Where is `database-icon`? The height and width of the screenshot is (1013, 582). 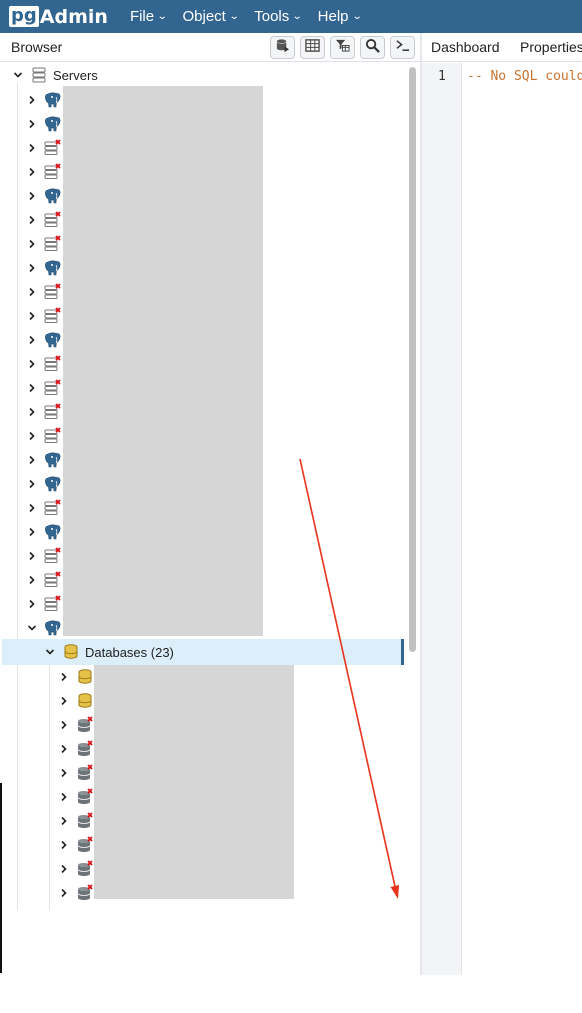 database-icon is located at coordinates (85, 701).